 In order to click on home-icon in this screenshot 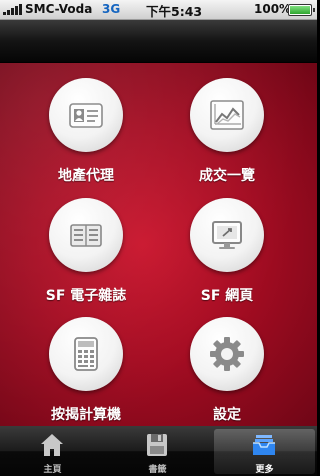, I will do `click(52, 445)`.